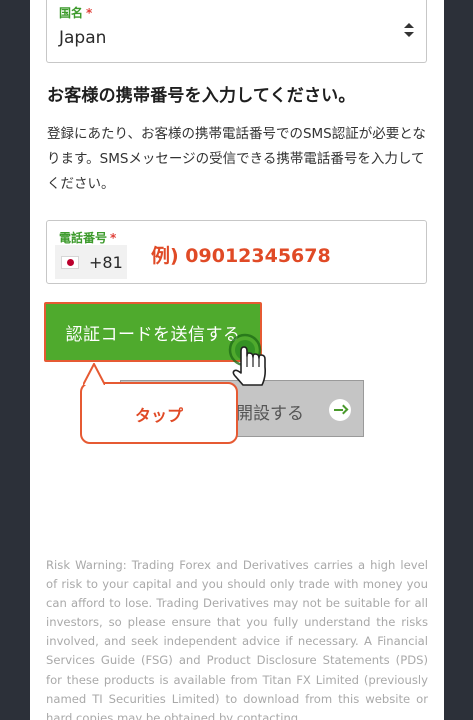 The width and height of the screenshot is (473, 720). I want to click on country-code-selector: +81, so click(91, 262).